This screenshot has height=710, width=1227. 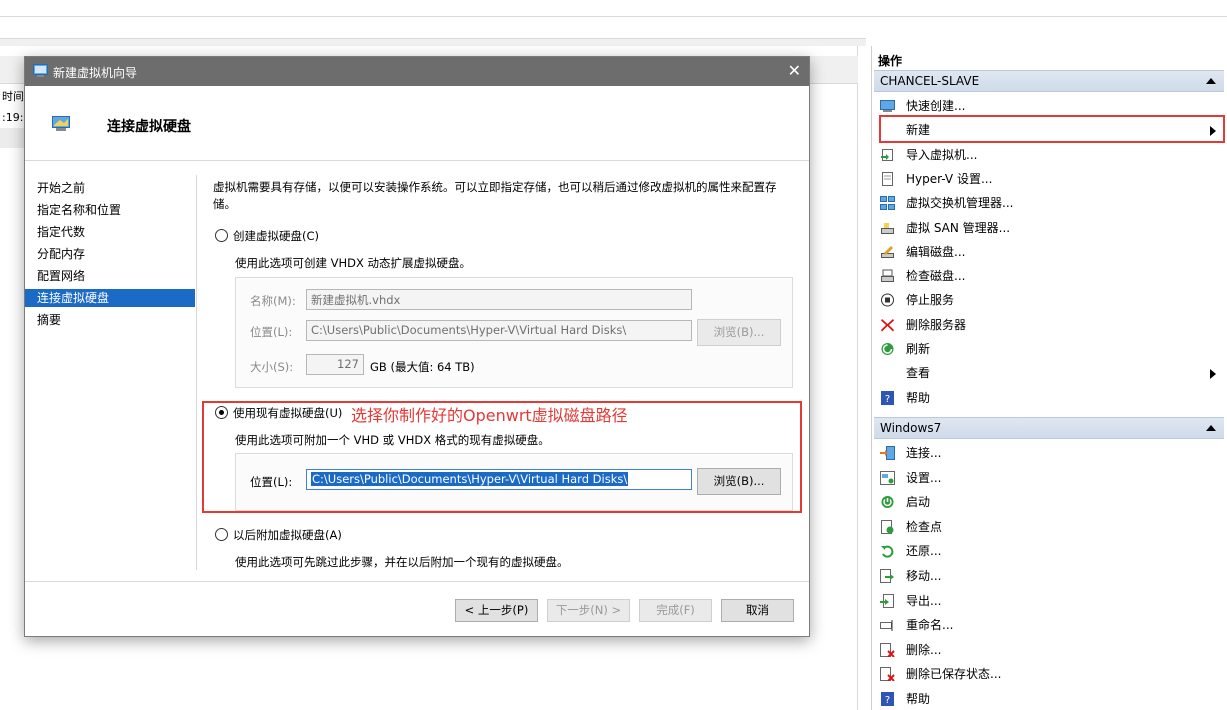 What do you see at coordinates (13, 117) in the screenshot?
I see `list-cell-time: :19:` at bounding box center [13, 117].